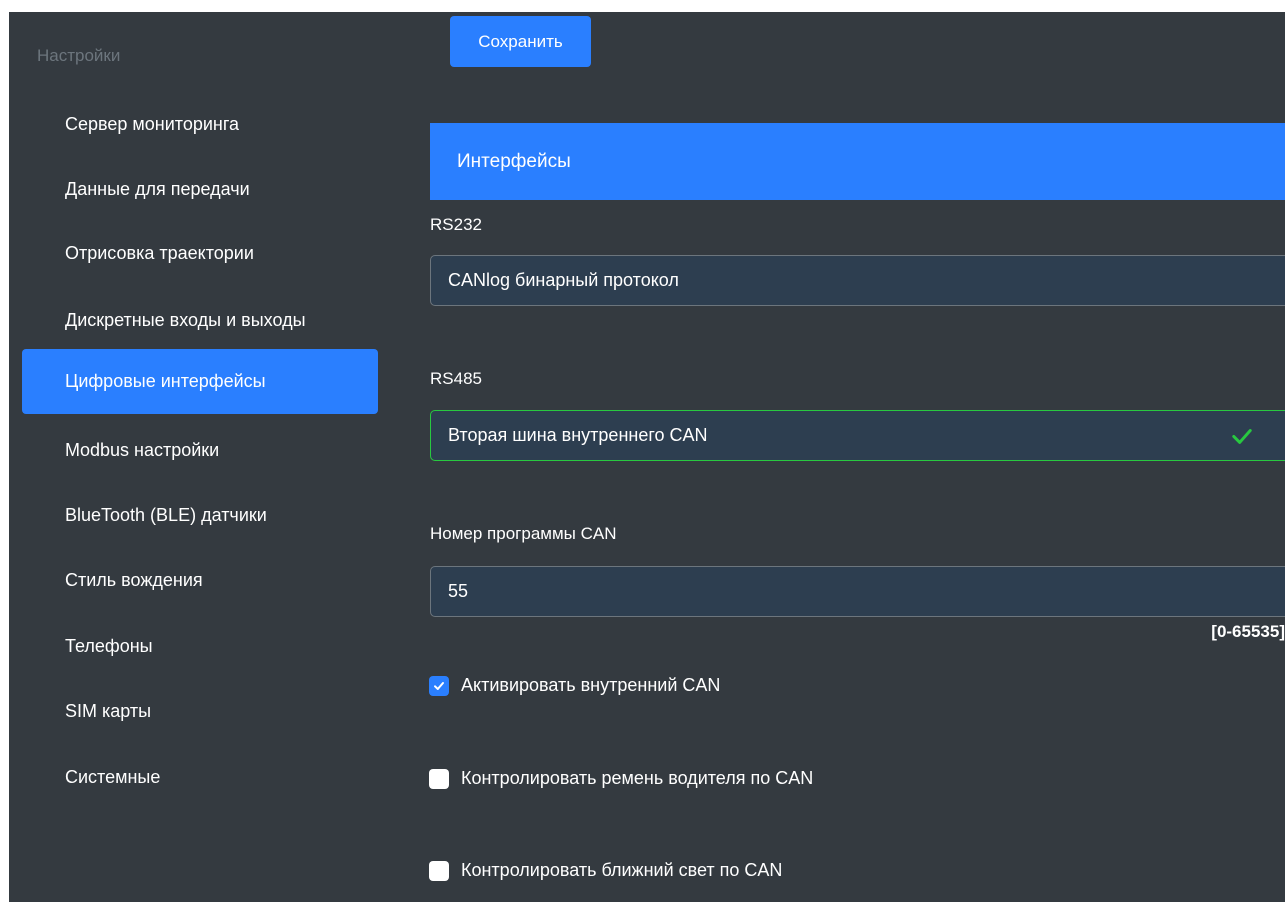 This screenshot has height=902, width=1285. What do you see at coordinates (578, 435) in the screenshot?
I see `rs485-value: Вторая шина внутреннего CAN` at bounding box center [578, 435].